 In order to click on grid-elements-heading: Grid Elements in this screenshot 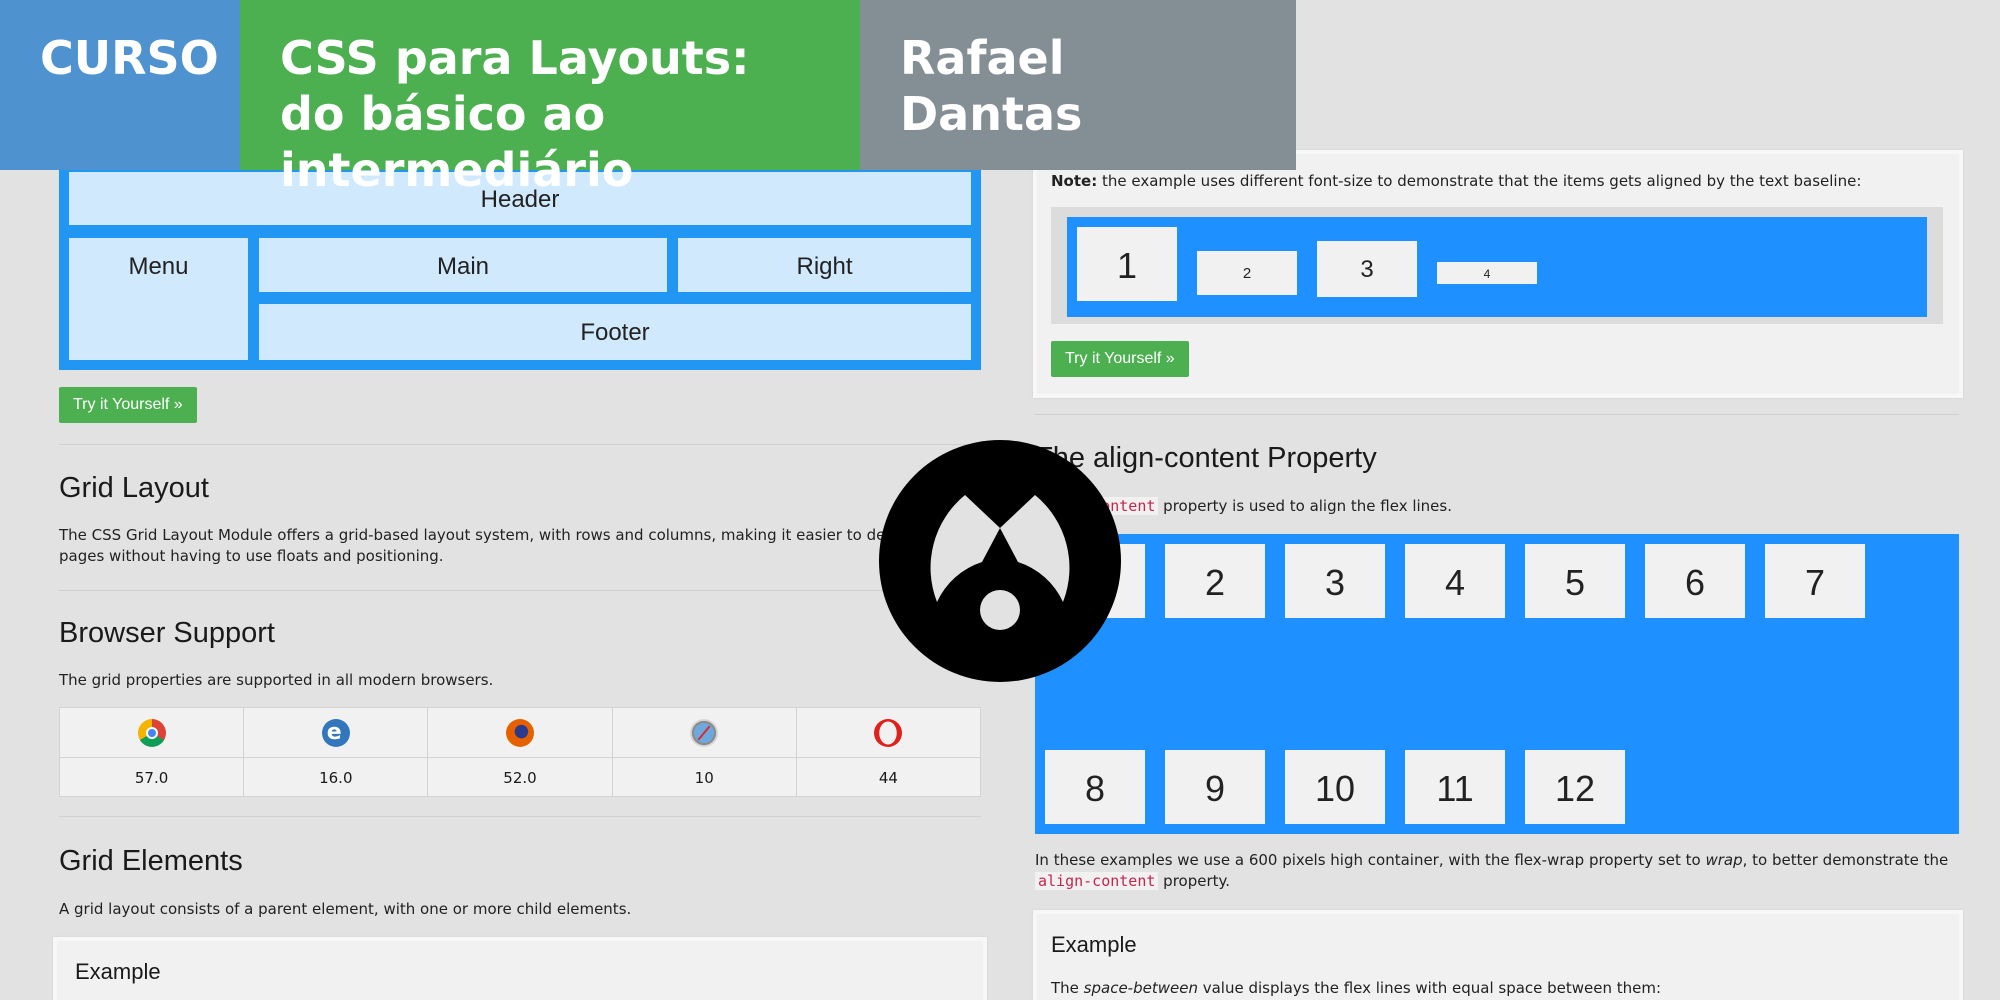, I will do `click(151, 861)`.